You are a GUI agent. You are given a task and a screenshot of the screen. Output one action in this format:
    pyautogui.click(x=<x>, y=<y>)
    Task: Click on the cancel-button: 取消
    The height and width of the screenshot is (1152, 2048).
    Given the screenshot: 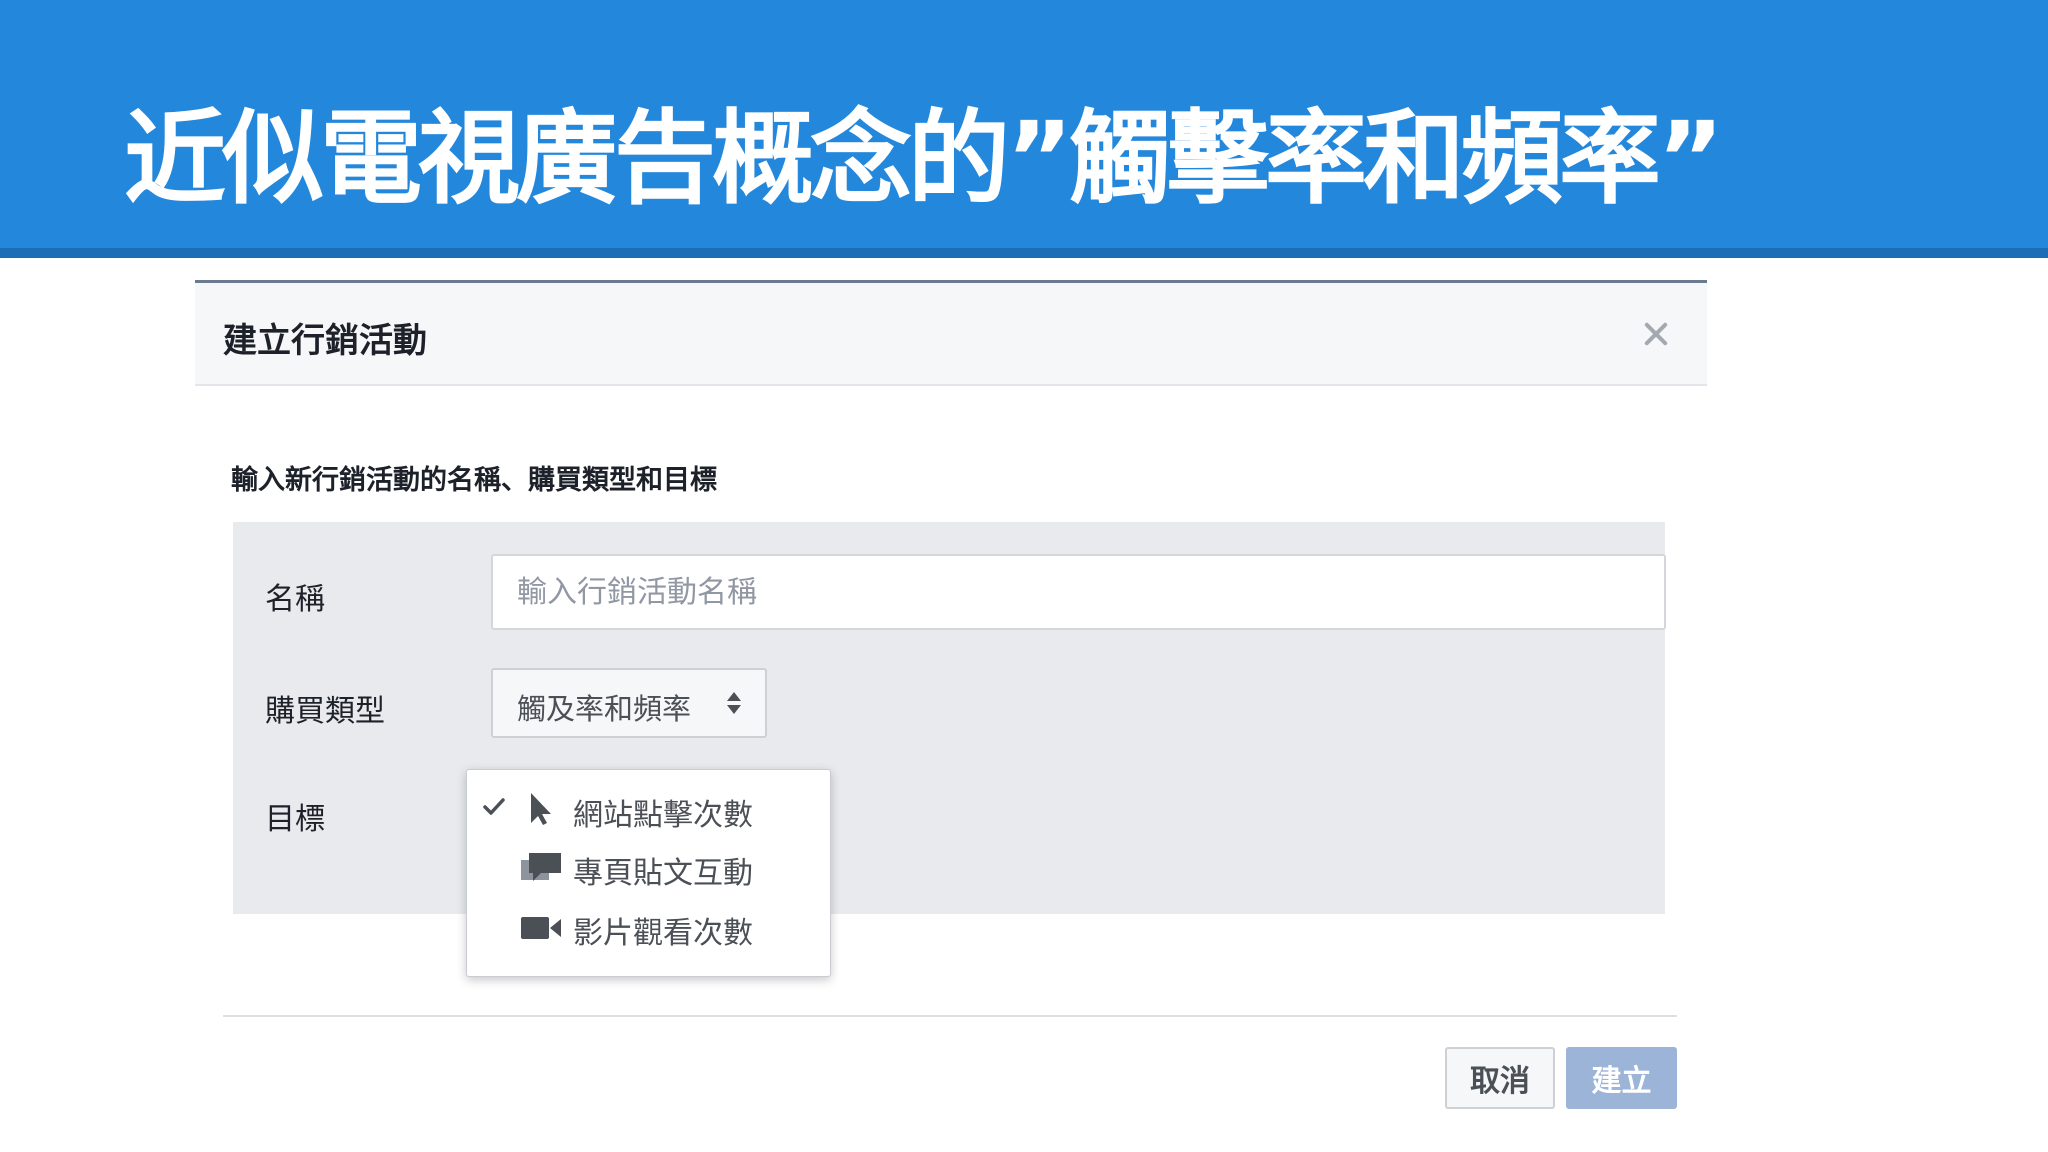 What is the action you would take?
    pyautogui.click(x=1500, y=1078)
    